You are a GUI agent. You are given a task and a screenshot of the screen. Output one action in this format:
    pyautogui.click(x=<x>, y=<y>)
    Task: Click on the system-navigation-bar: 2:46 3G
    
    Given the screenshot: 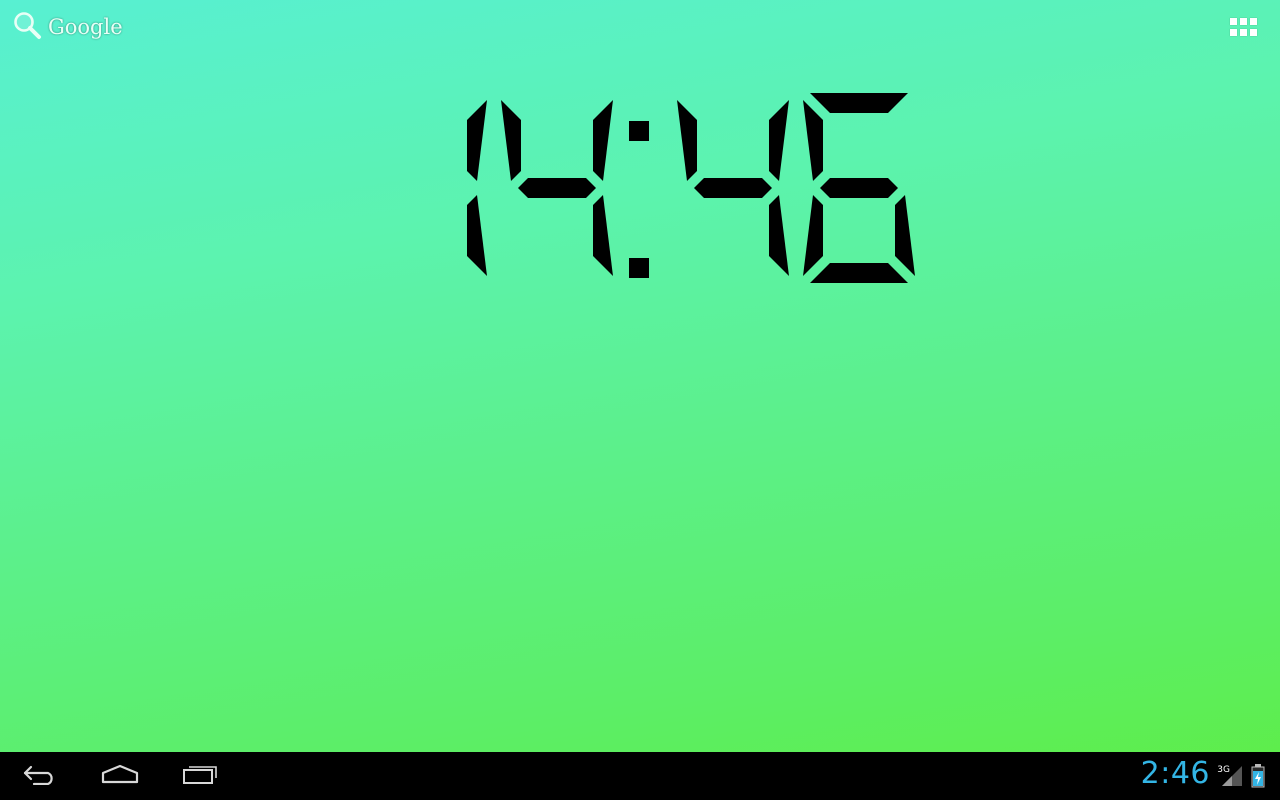 What is the action you would take?
    pyautogui.click(x=640, y=776)
    